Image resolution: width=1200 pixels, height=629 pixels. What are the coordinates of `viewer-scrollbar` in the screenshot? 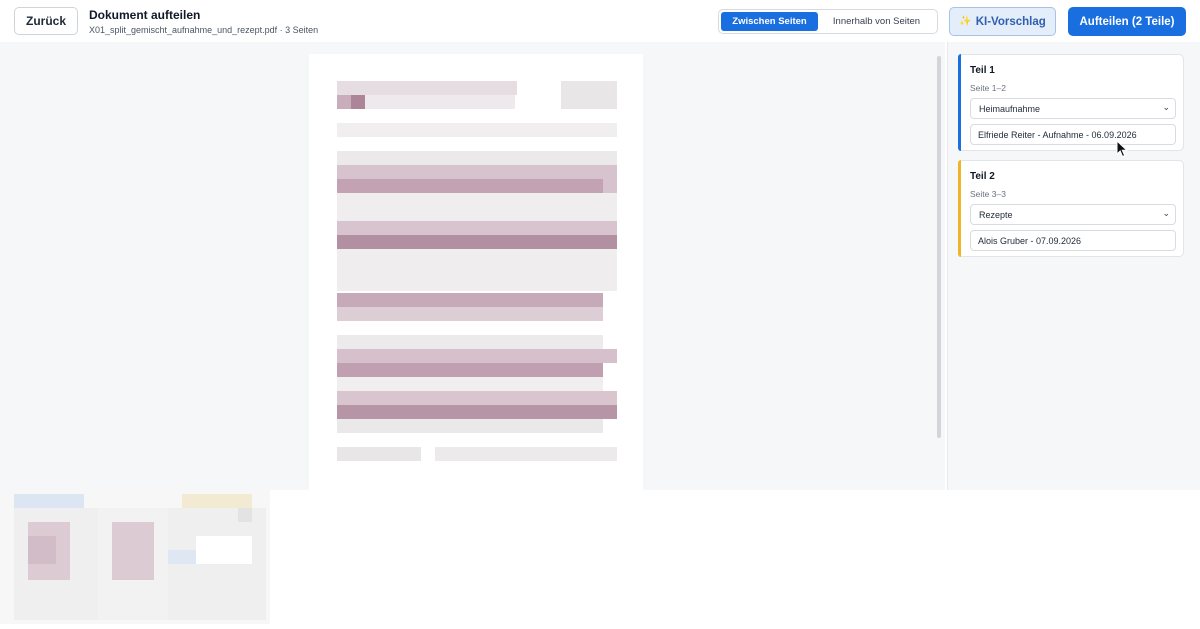 It's located at (934, 247).